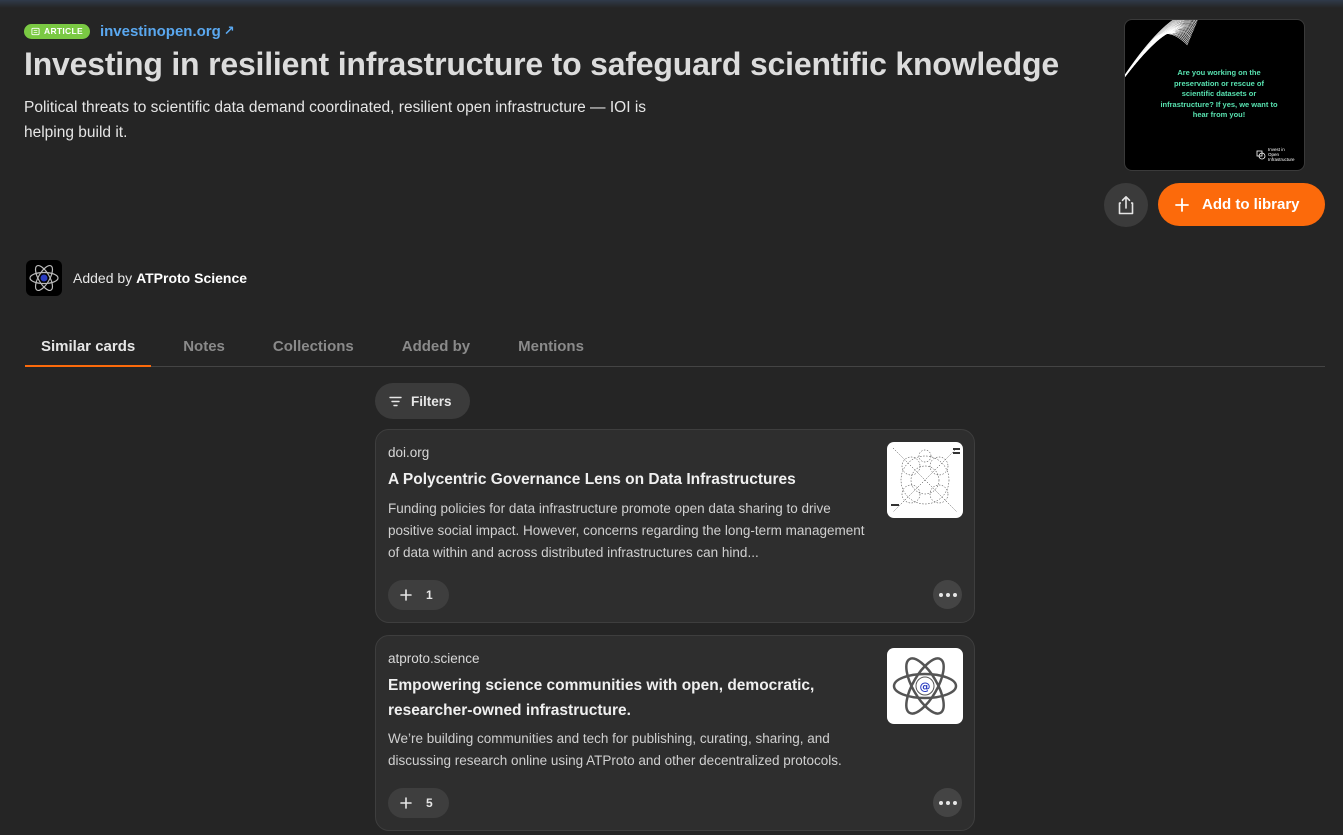 The width and height of the screenshot is (1343, 835). Describe the element at coordinates (395, 401) in the screenshot. I see `filter-icon` at that location.